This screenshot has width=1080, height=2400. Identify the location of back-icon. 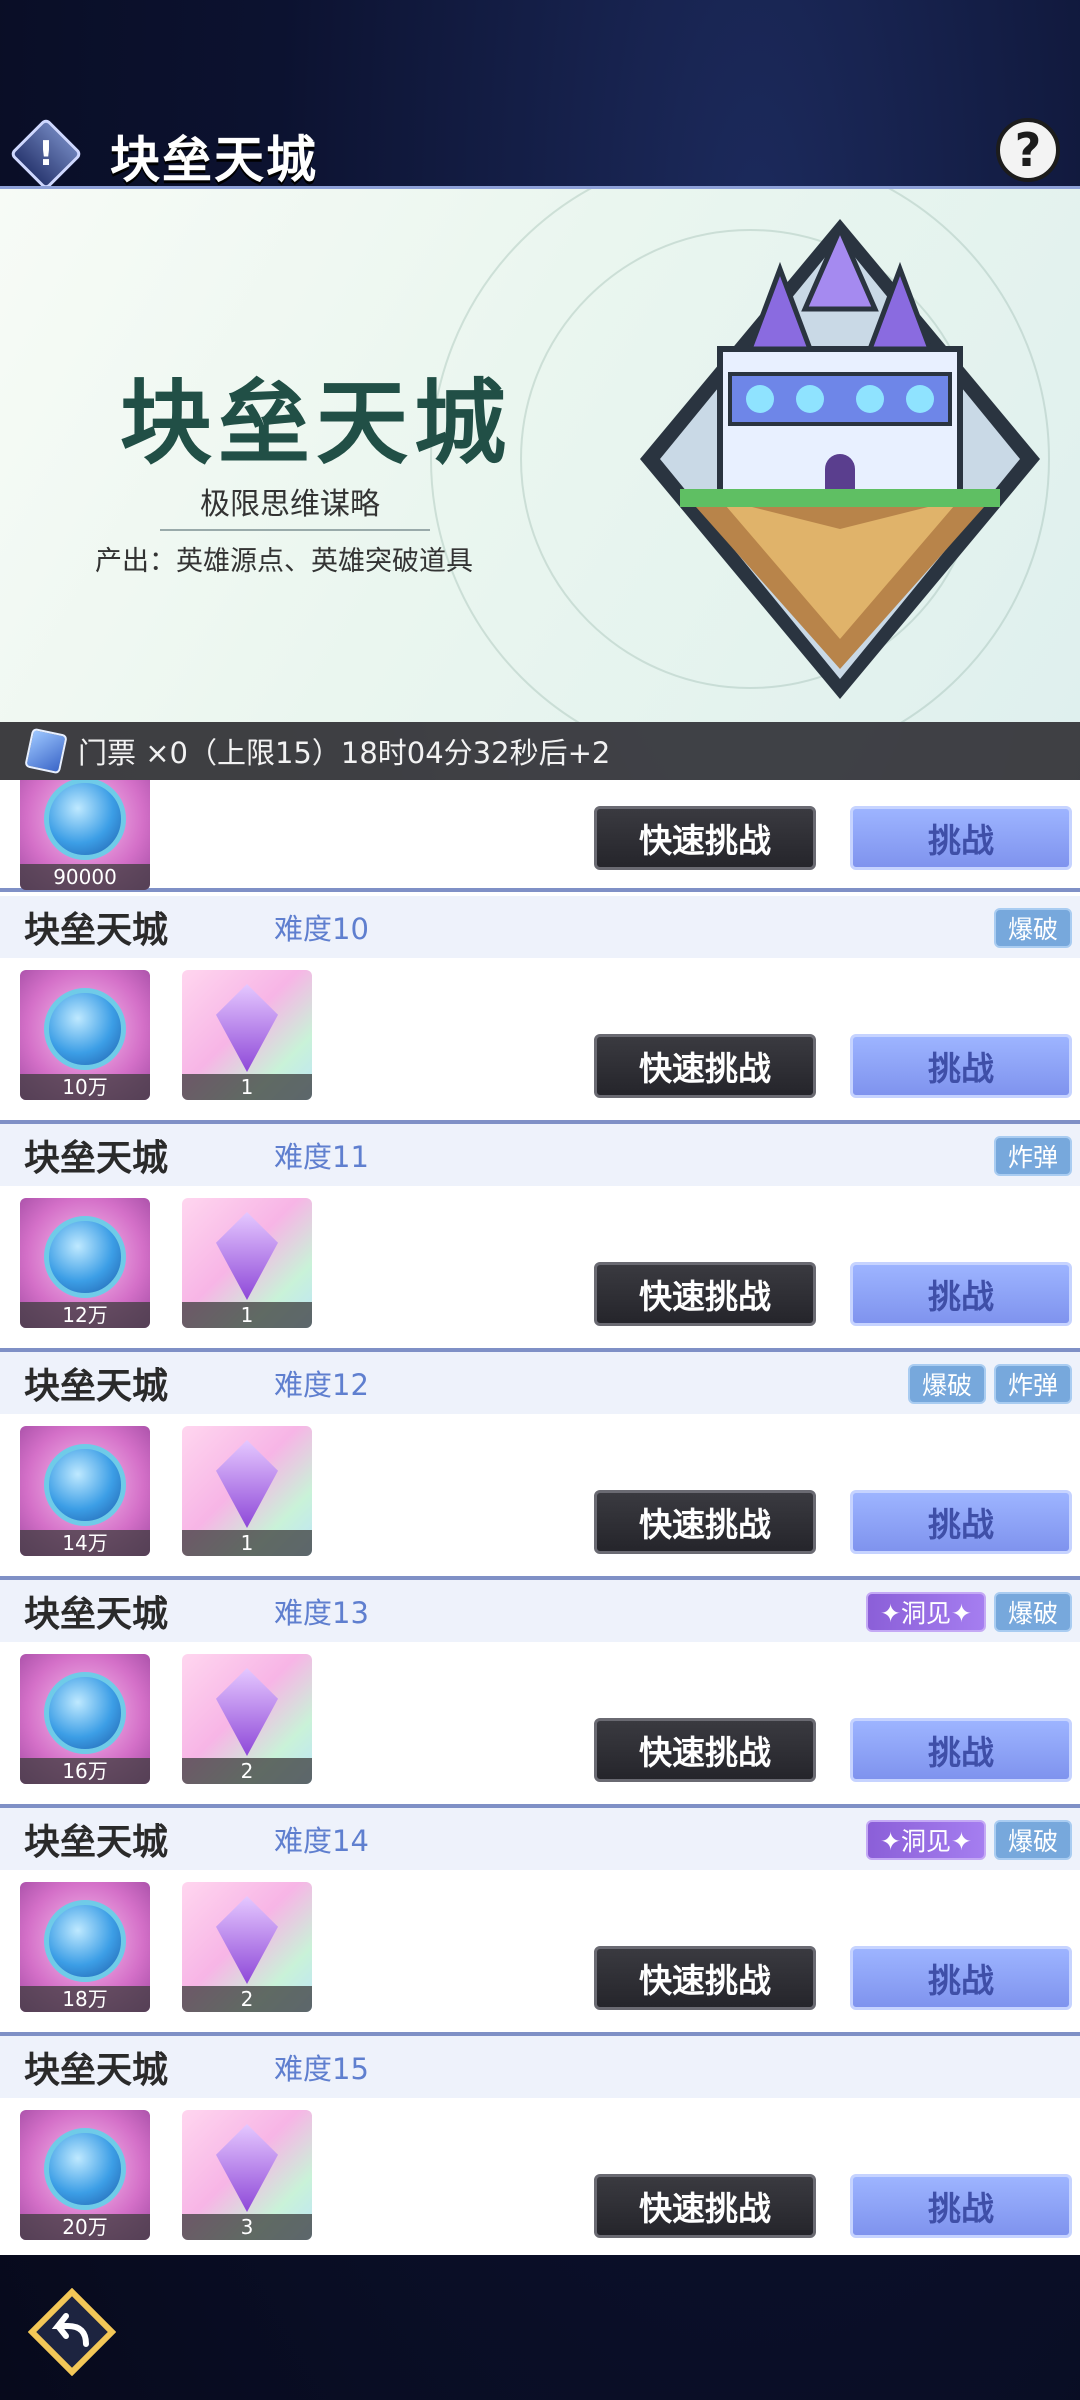
(72, 2332).